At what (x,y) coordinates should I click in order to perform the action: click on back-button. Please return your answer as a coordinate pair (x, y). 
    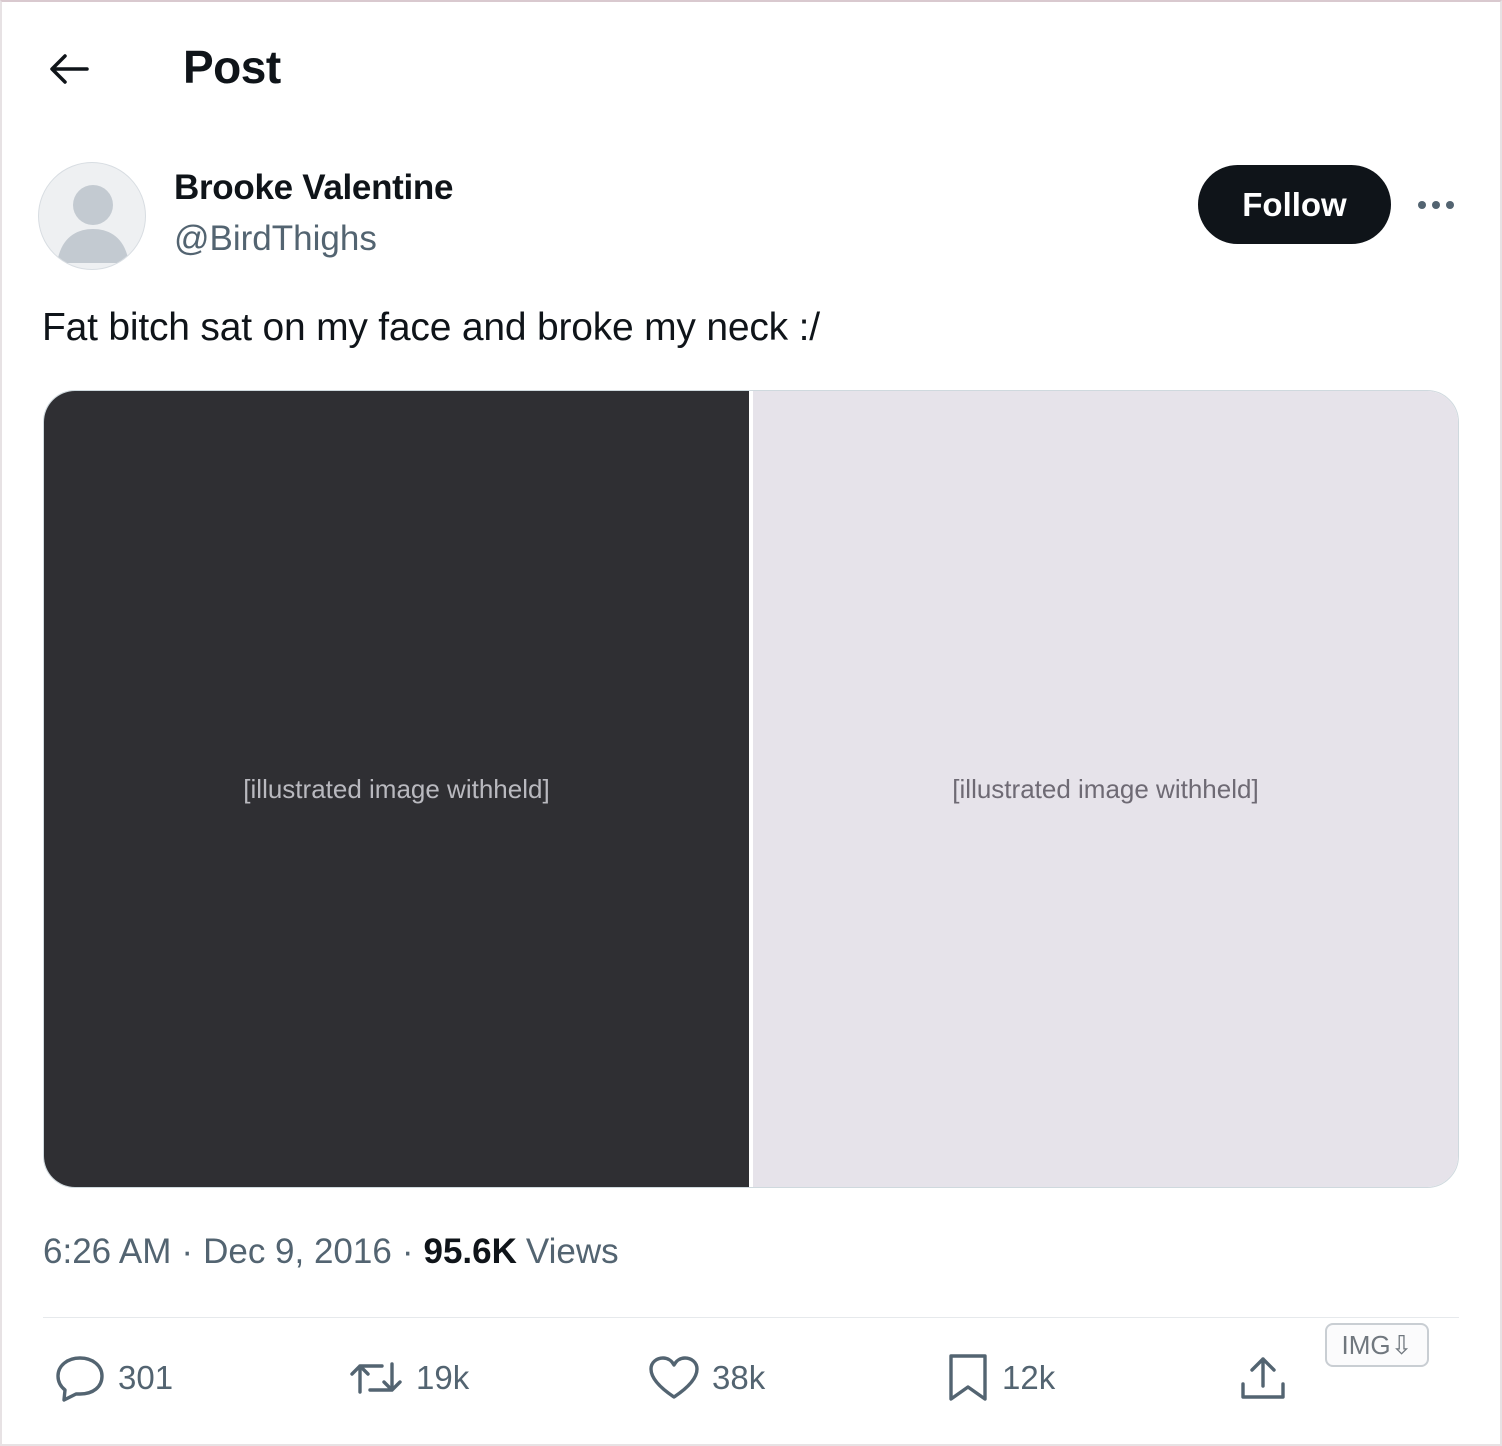
    Looking at the image, I should click on (69, 69).